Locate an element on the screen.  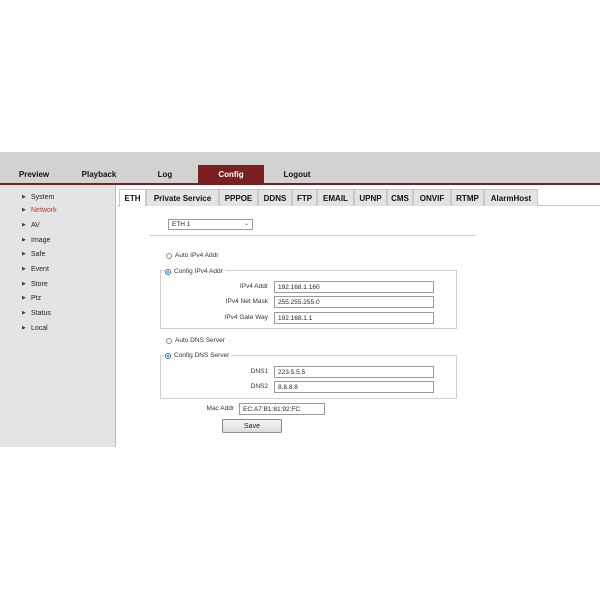
ipv4-netmask-label: IPv4 Net Mask is located at coordinates (246, 301).